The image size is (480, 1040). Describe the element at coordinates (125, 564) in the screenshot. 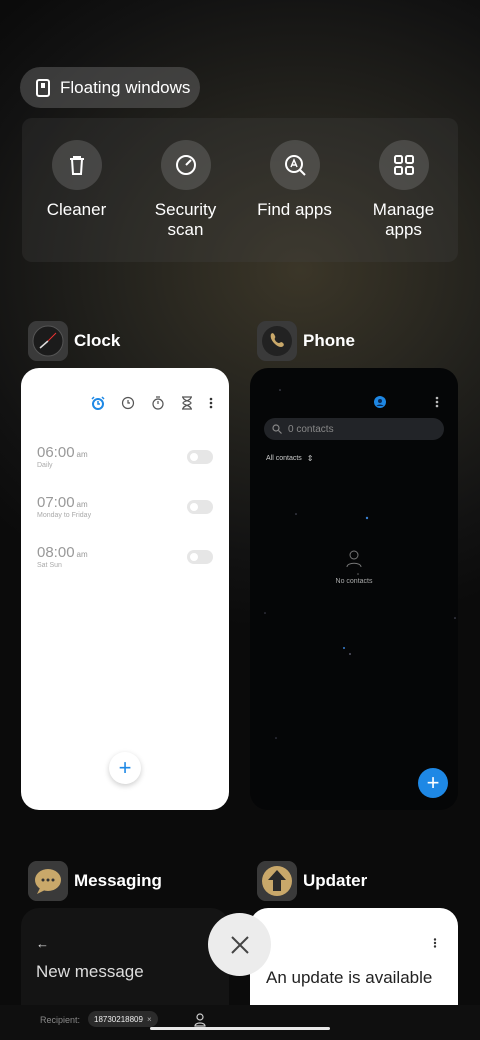

I see `alarm-row: 08:00 am Sat Sun` at that location.